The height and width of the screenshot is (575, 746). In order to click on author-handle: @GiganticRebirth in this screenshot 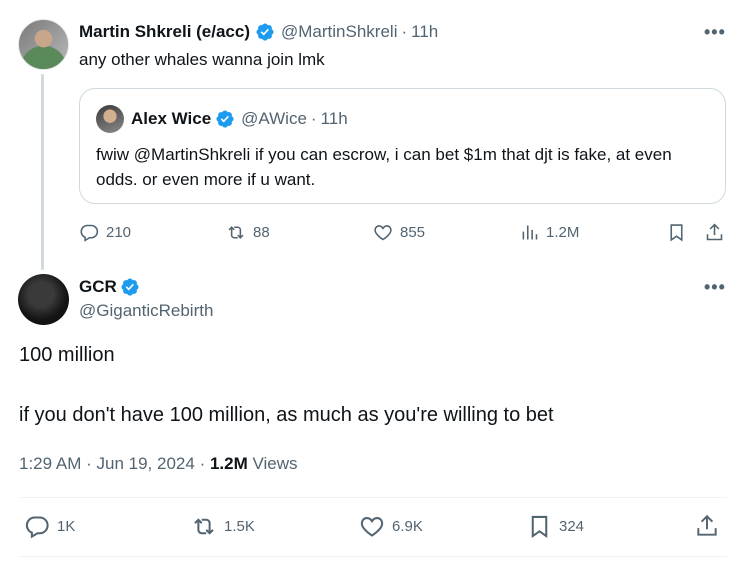, I will do `click(146, 311)`.